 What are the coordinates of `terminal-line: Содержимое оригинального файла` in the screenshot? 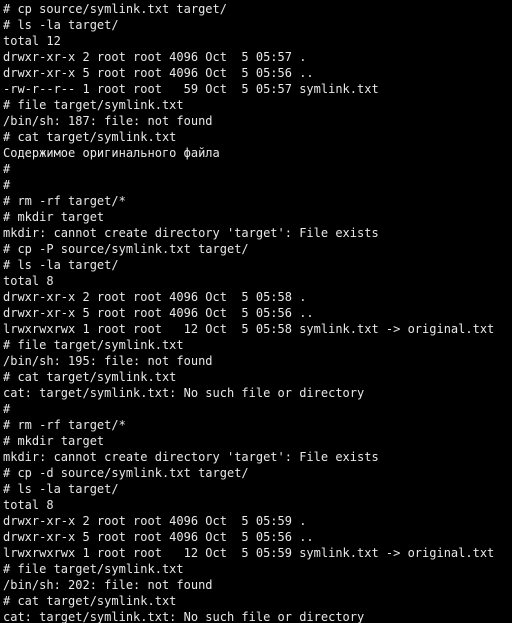 It's located at (111, 153).